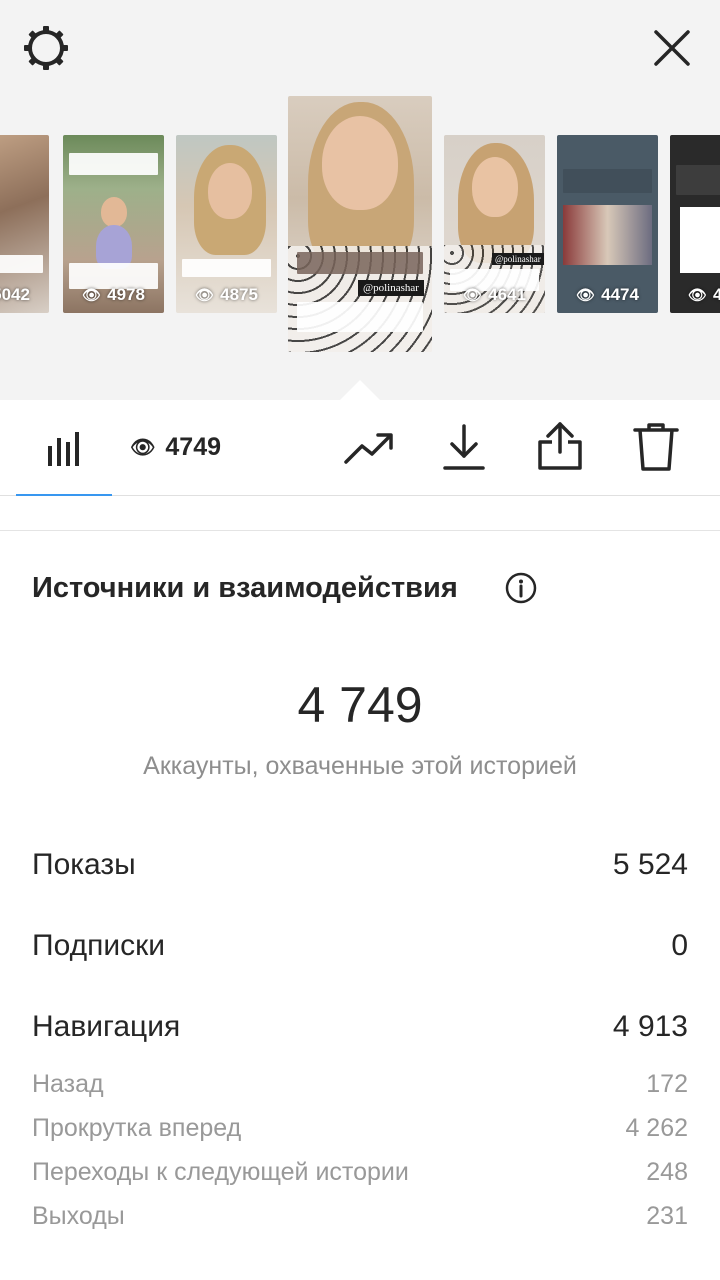 Image resolution: width=720 pixels, height=1280 pixels. I want to click on metric-label: Показы, so click(84, 864).